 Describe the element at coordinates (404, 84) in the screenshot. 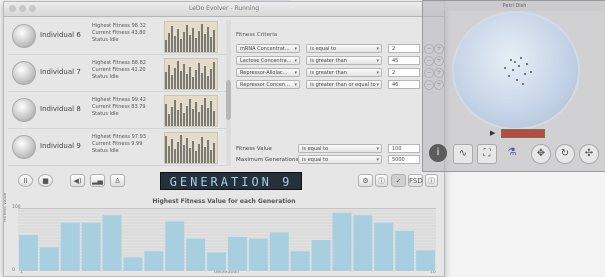

I see `criteria-value-field: 46` at that location.